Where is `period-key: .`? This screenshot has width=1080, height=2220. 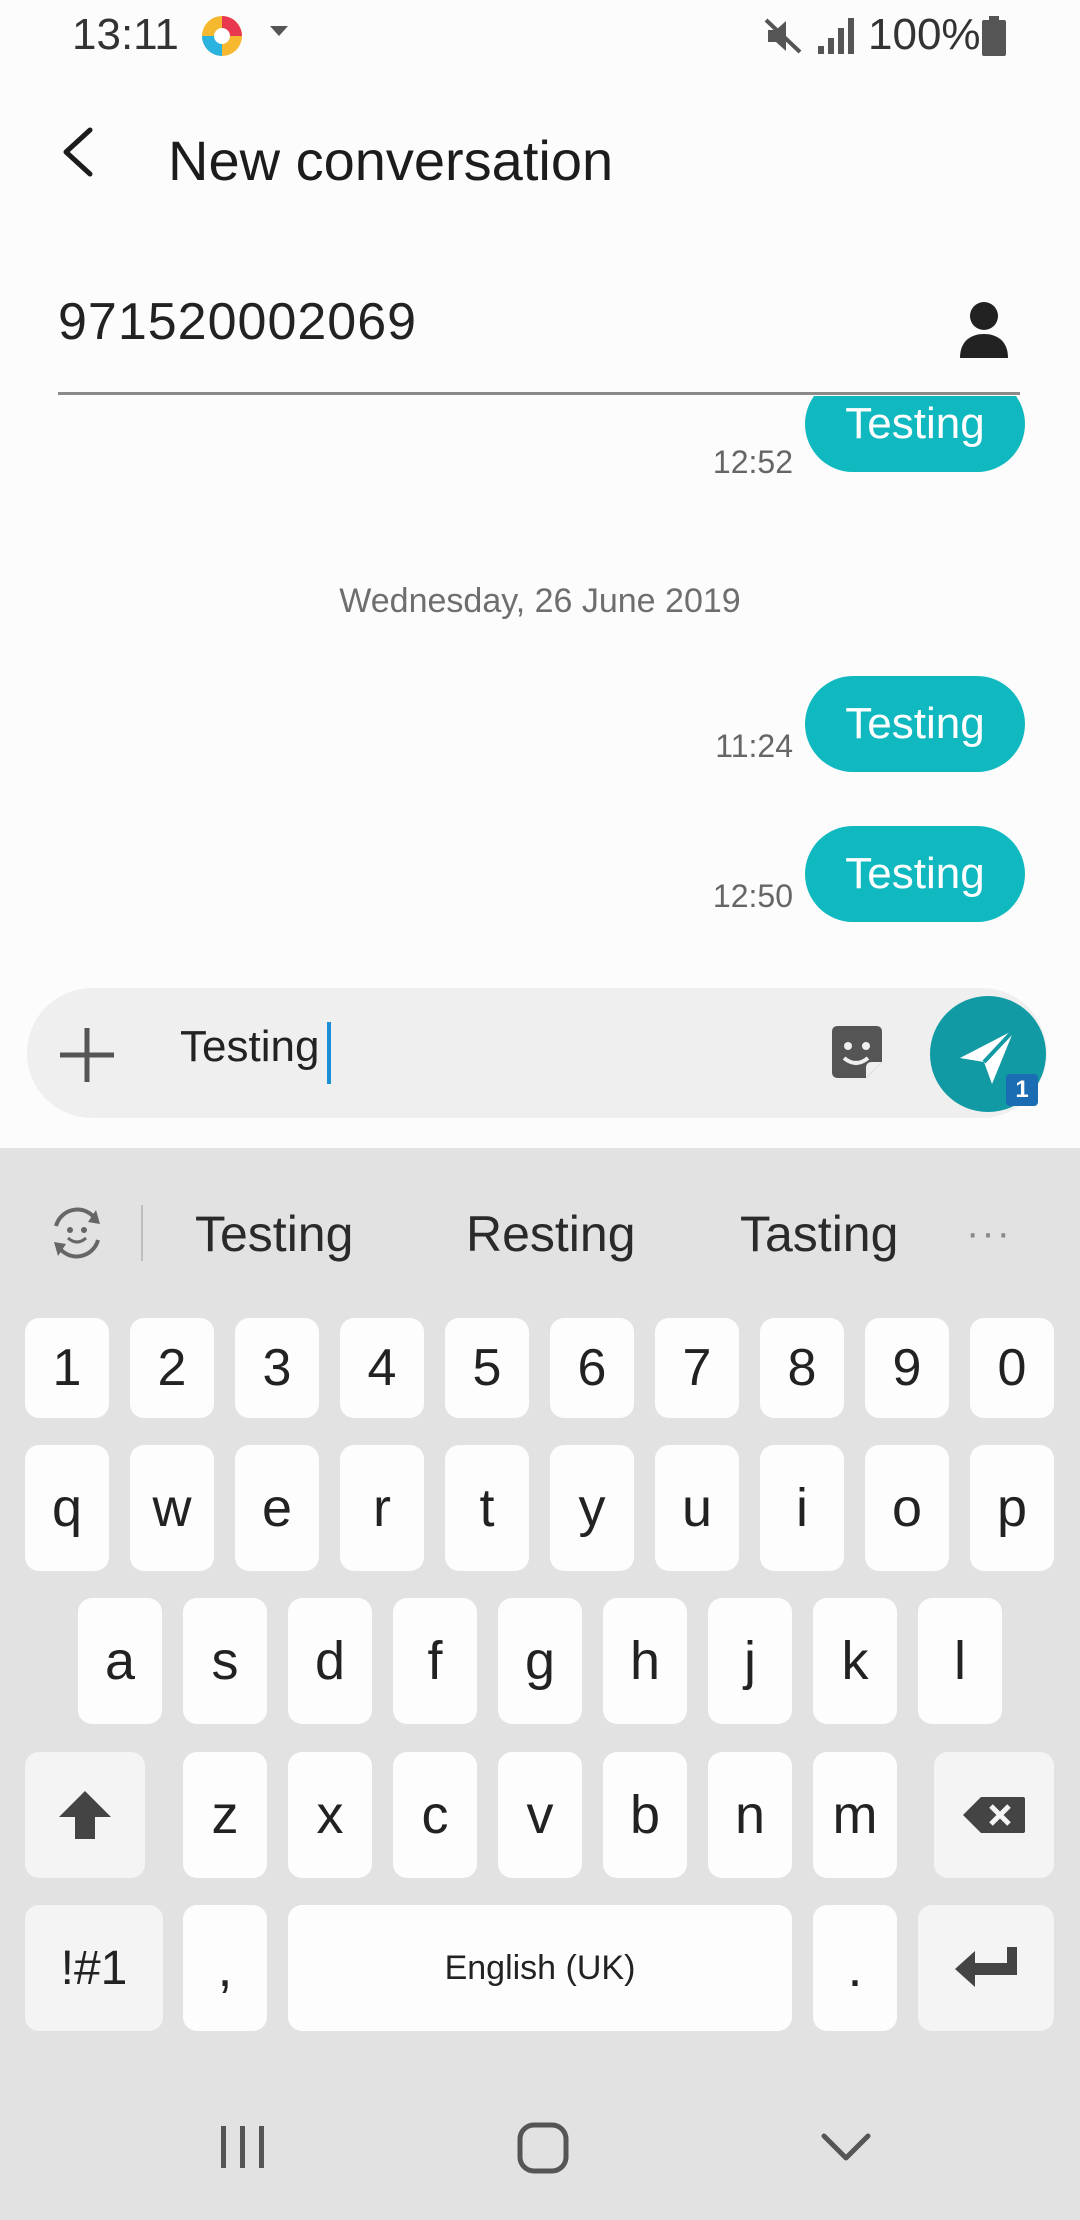
period-key: . is located at coordinates (855, 1968).